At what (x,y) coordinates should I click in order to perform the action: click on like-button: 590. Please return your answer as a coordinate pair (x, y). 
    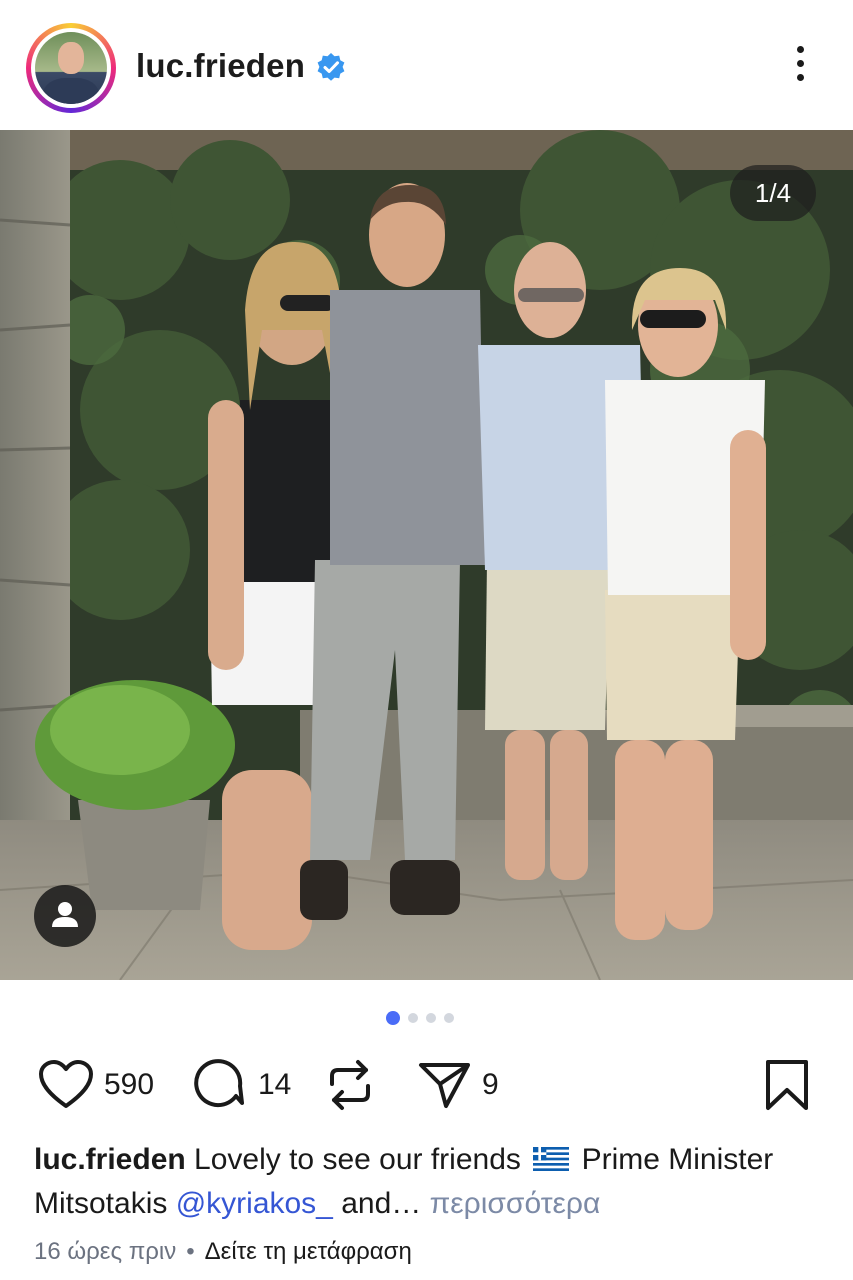
    Looking at the image, I should click on (96, 1085).